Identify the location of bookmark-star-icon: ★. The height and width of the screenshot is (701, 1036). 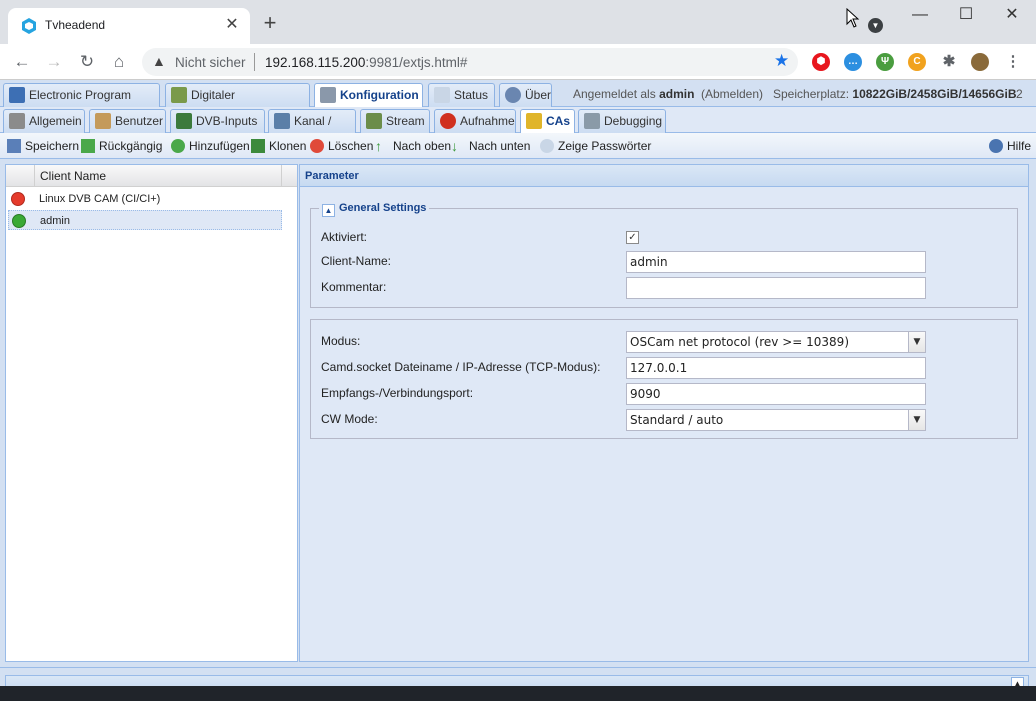
(781, 61).